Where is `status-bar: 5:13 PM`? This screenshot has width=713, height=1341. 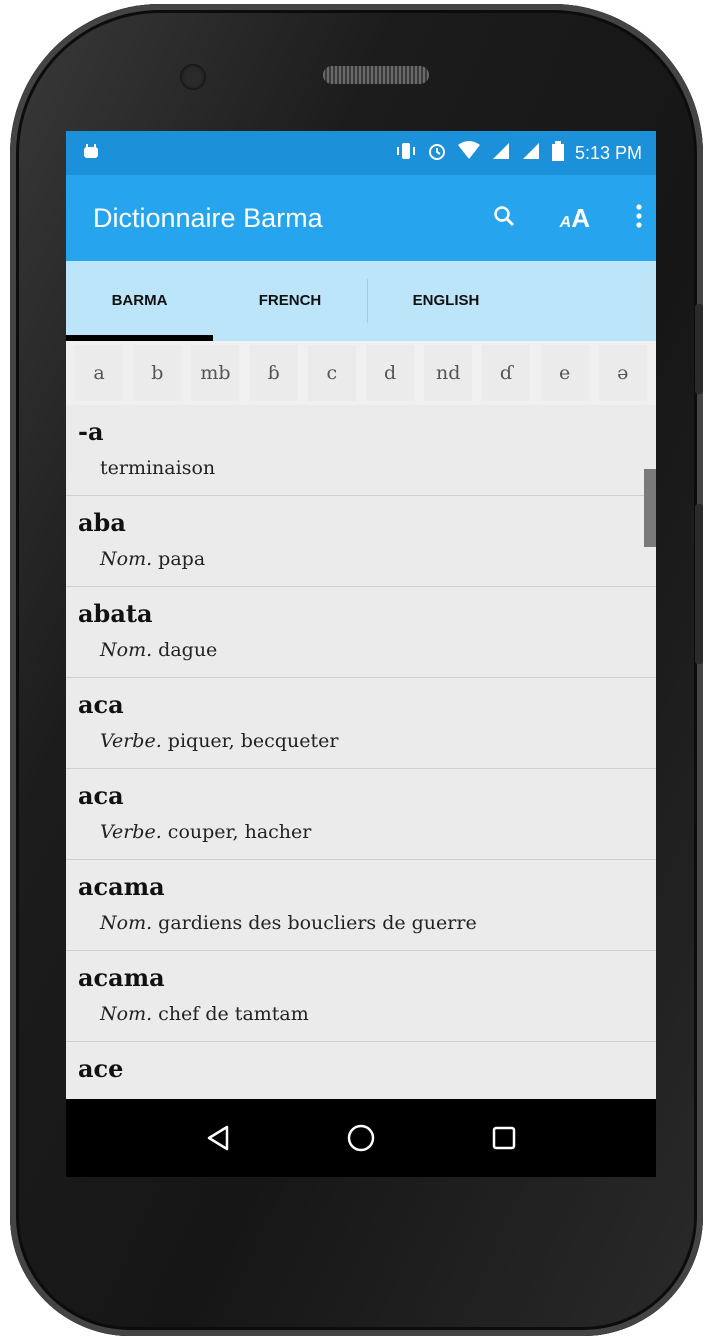 status-bar: 5:13 PM is located at coordinates (361, 153).